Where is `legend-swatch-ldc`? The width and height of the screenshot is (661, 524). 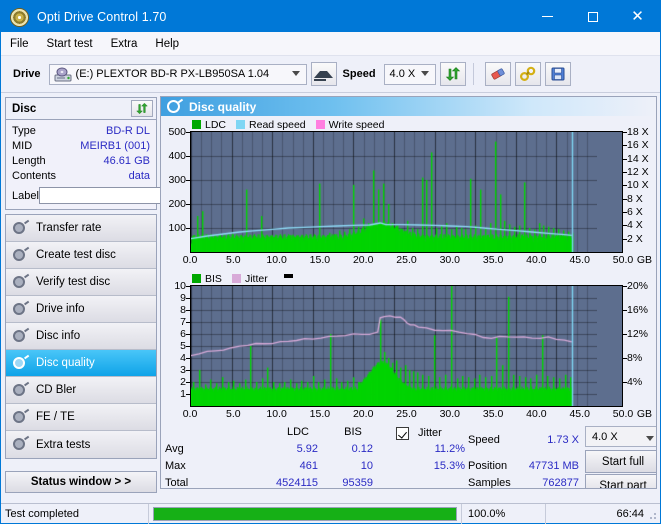
legend-swatch-ldc is located at coordinates (196, 124).